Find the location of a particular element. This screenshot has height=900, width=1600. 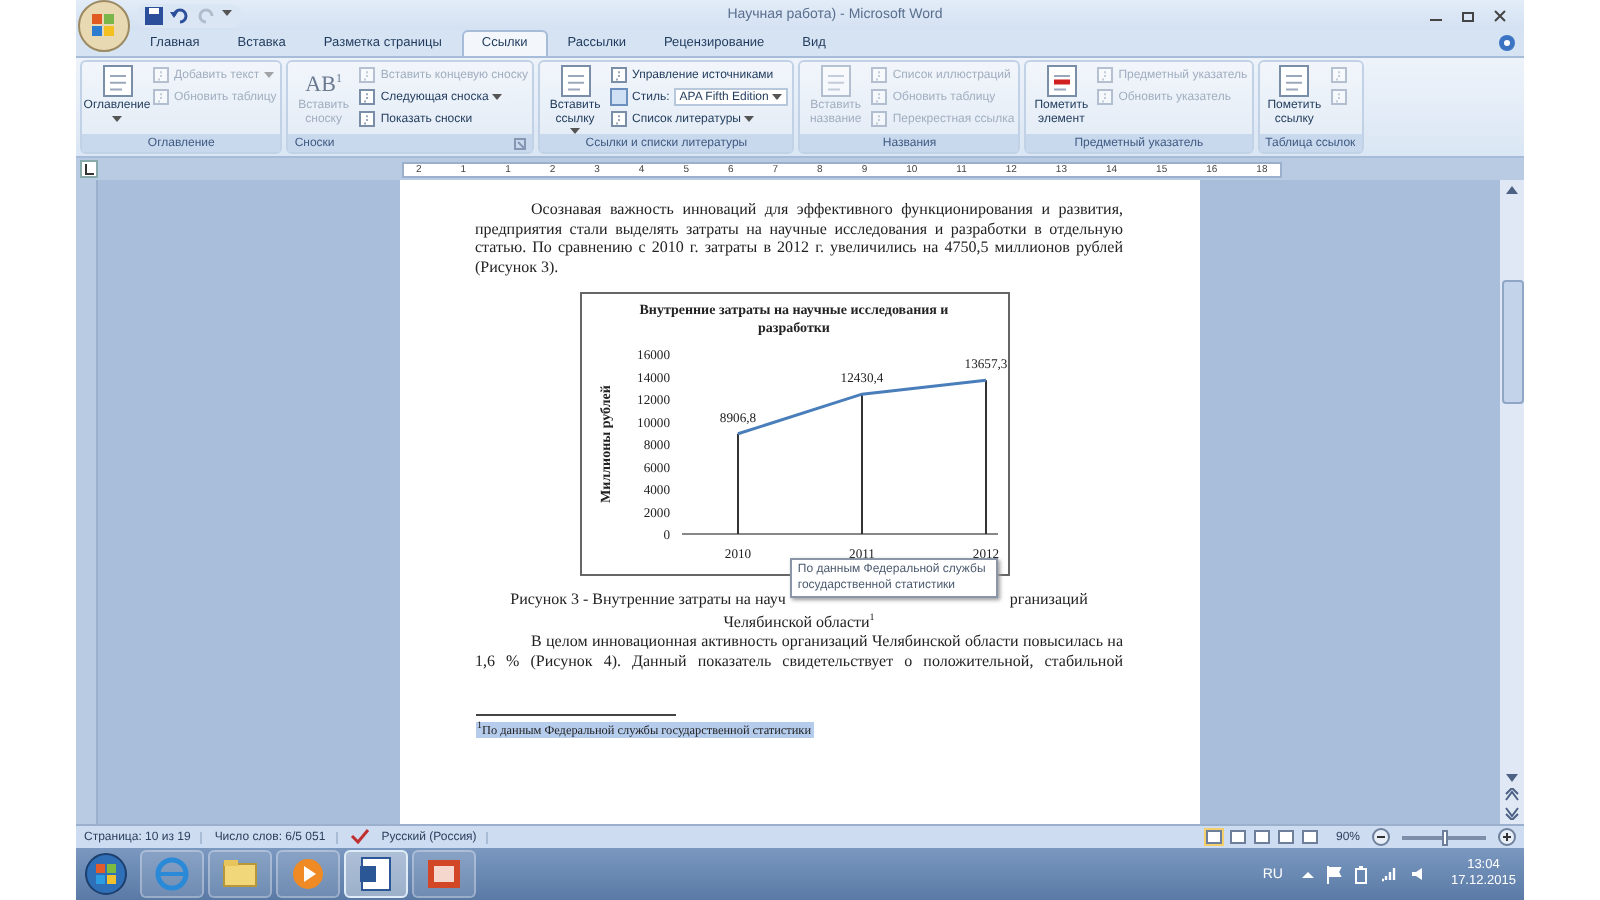

zoom-in-icon is located at coordinates (1507, 837).